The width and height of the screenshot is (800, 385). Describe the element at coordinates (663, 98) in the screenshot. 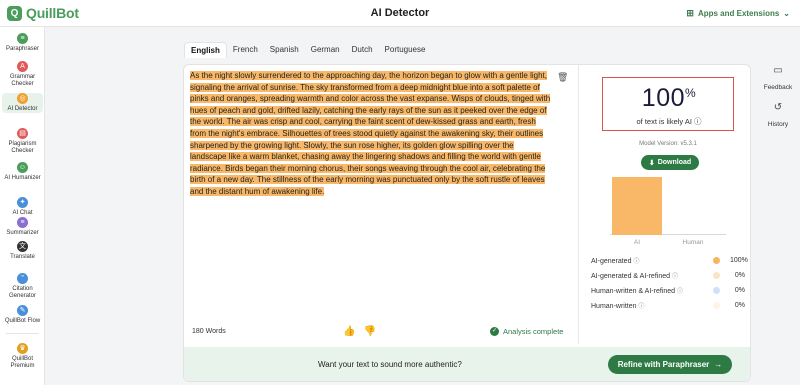

I see `ai-score-value: 100` at that location.